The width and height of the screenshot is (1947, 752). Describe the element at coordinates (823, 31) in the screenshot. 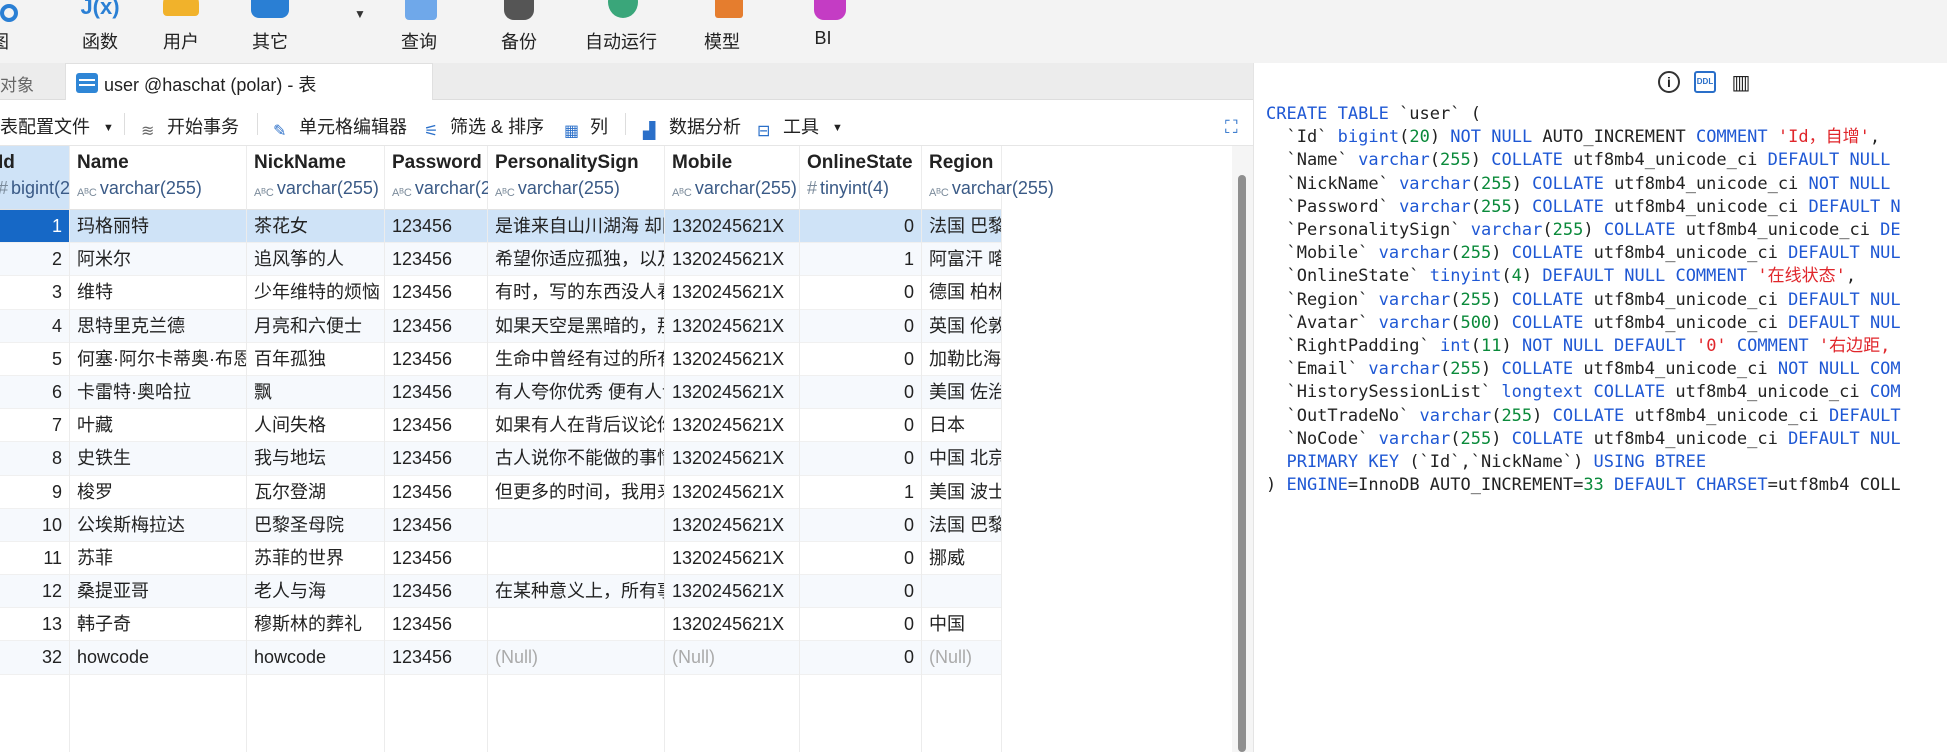

I see `ribbon-bi-button: BI` at that location.